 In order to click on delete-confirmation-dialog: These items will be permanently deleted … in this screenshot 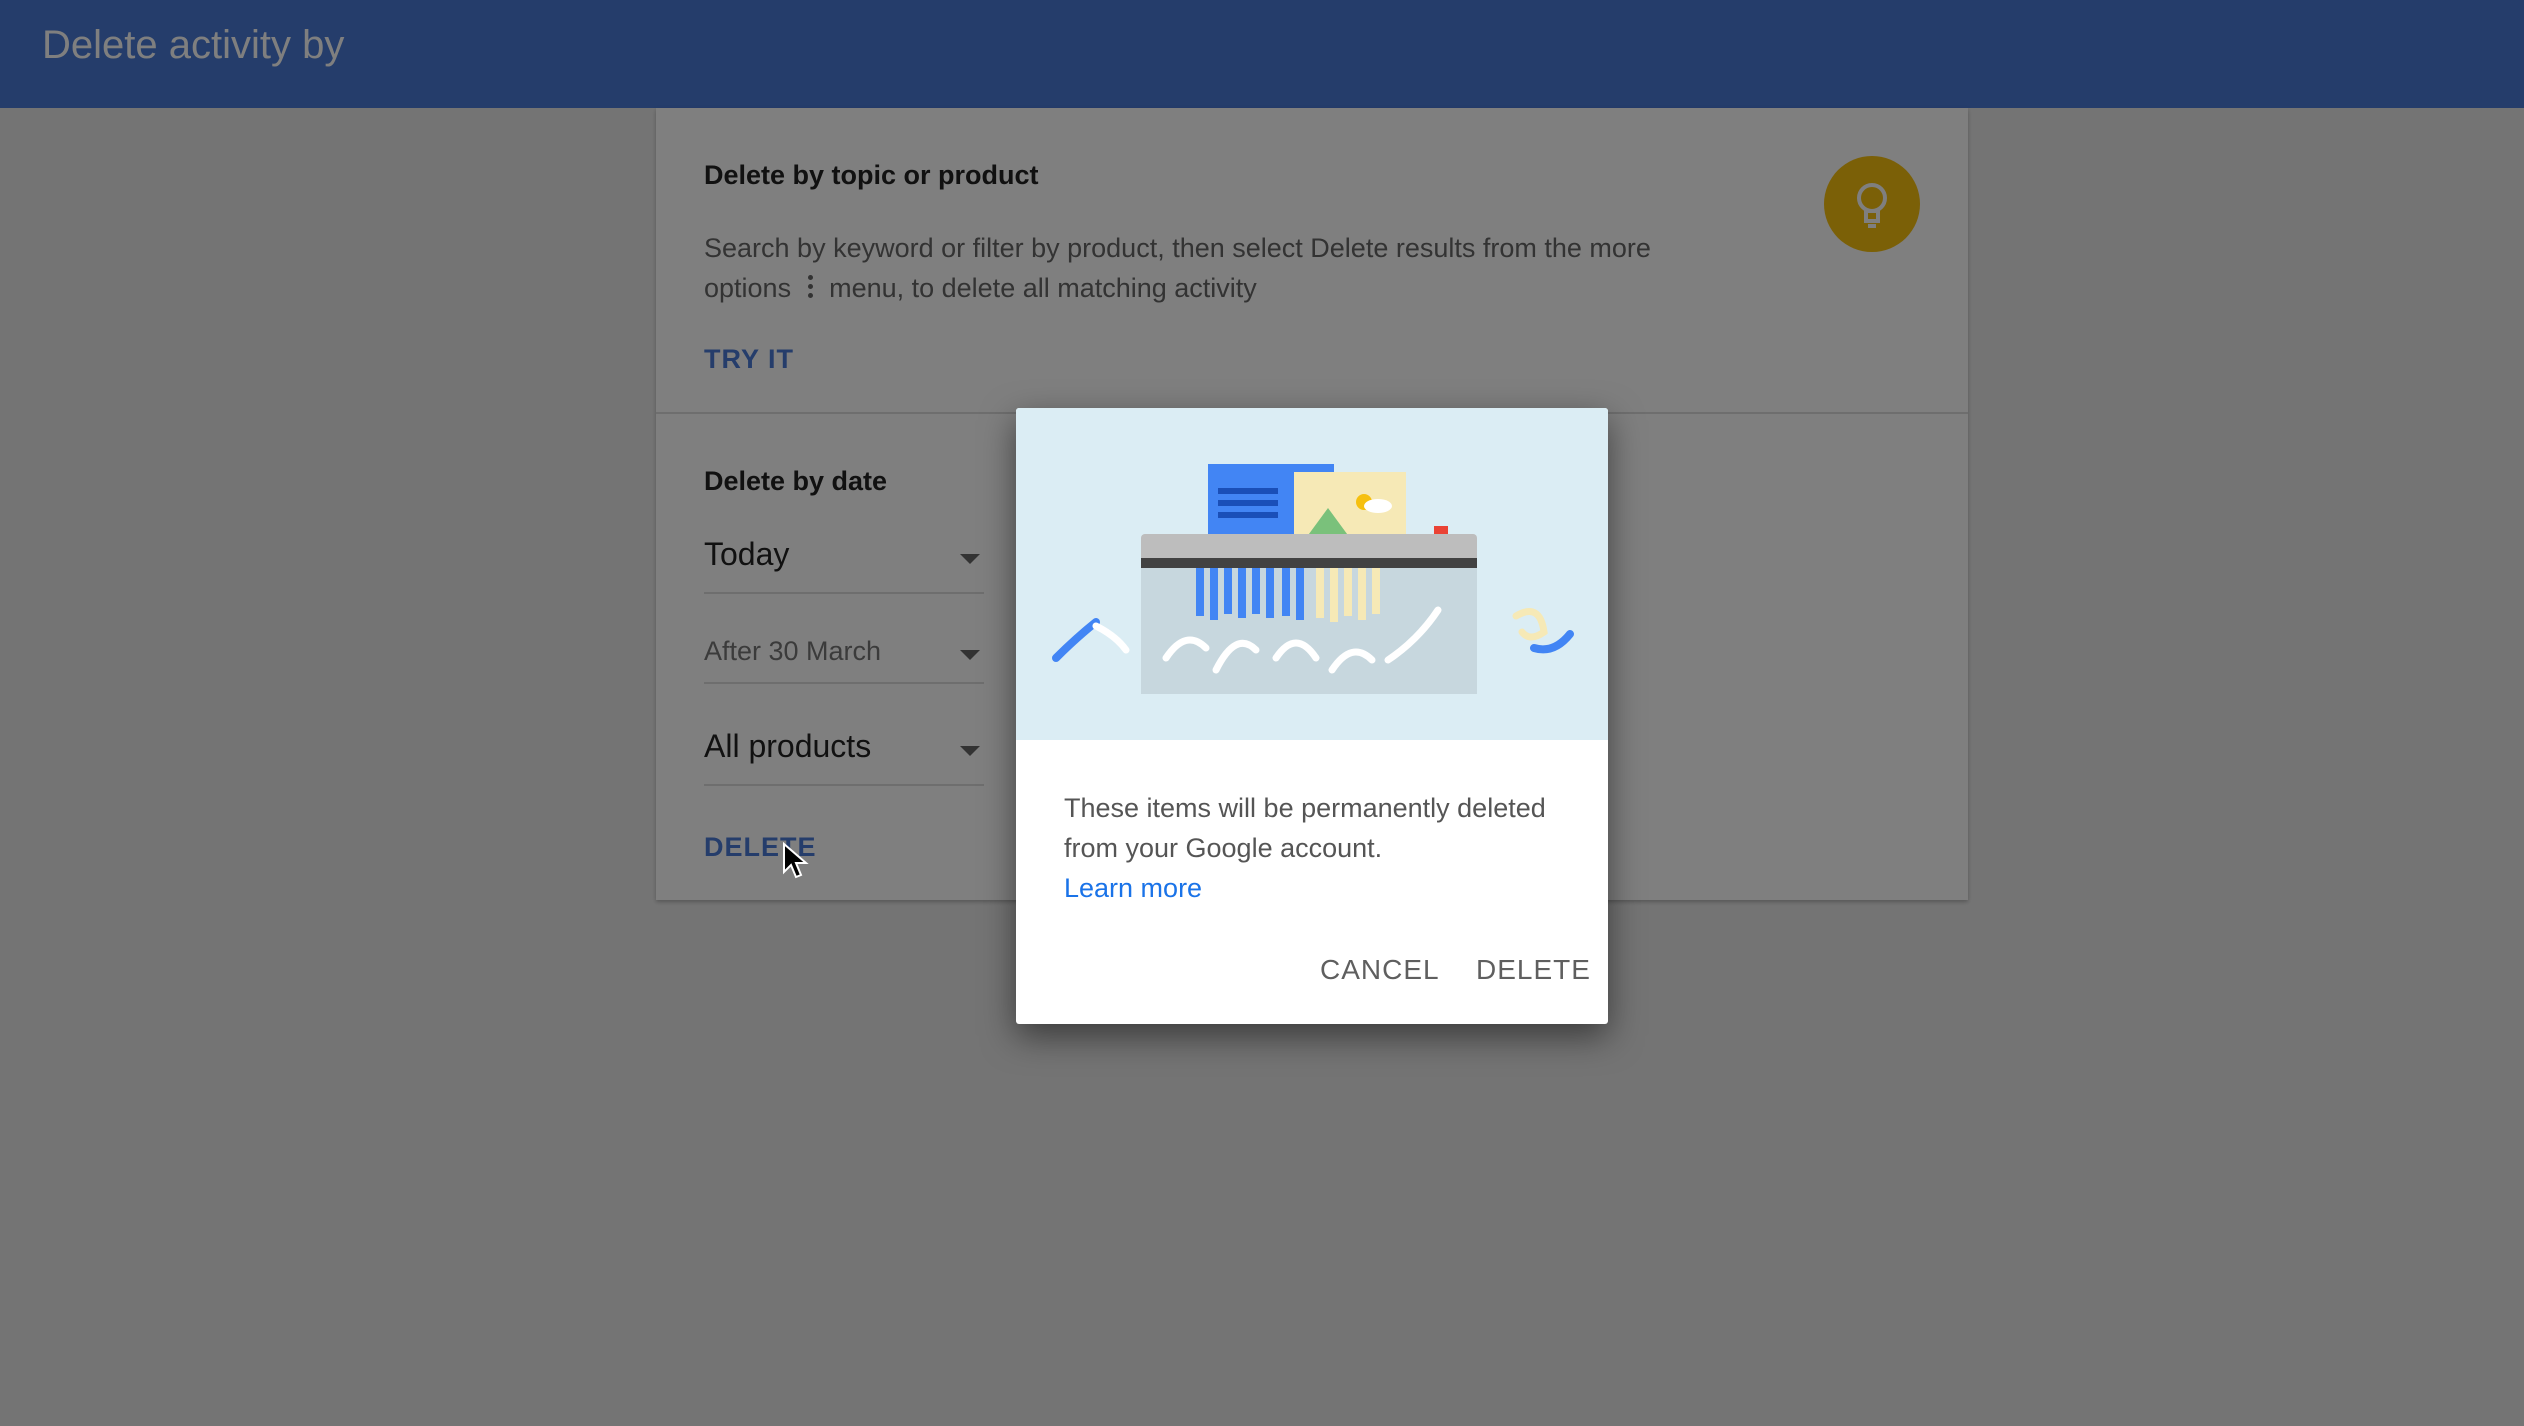, I will do `click(1312, 716)`.